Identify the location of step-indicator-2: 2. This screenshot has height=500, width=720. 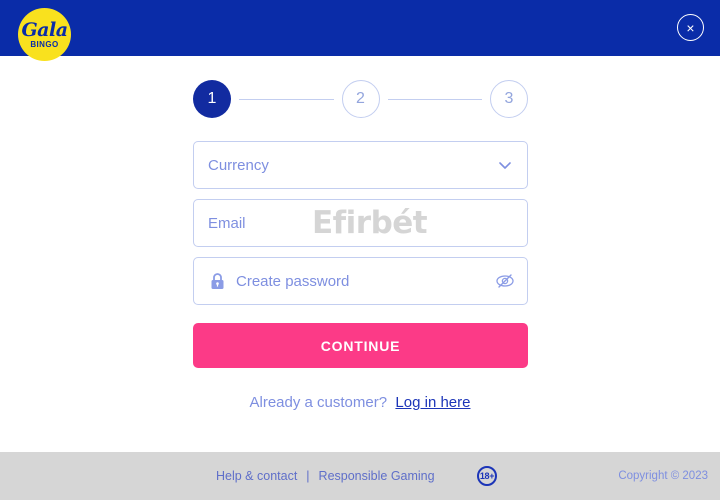
(360, 99).